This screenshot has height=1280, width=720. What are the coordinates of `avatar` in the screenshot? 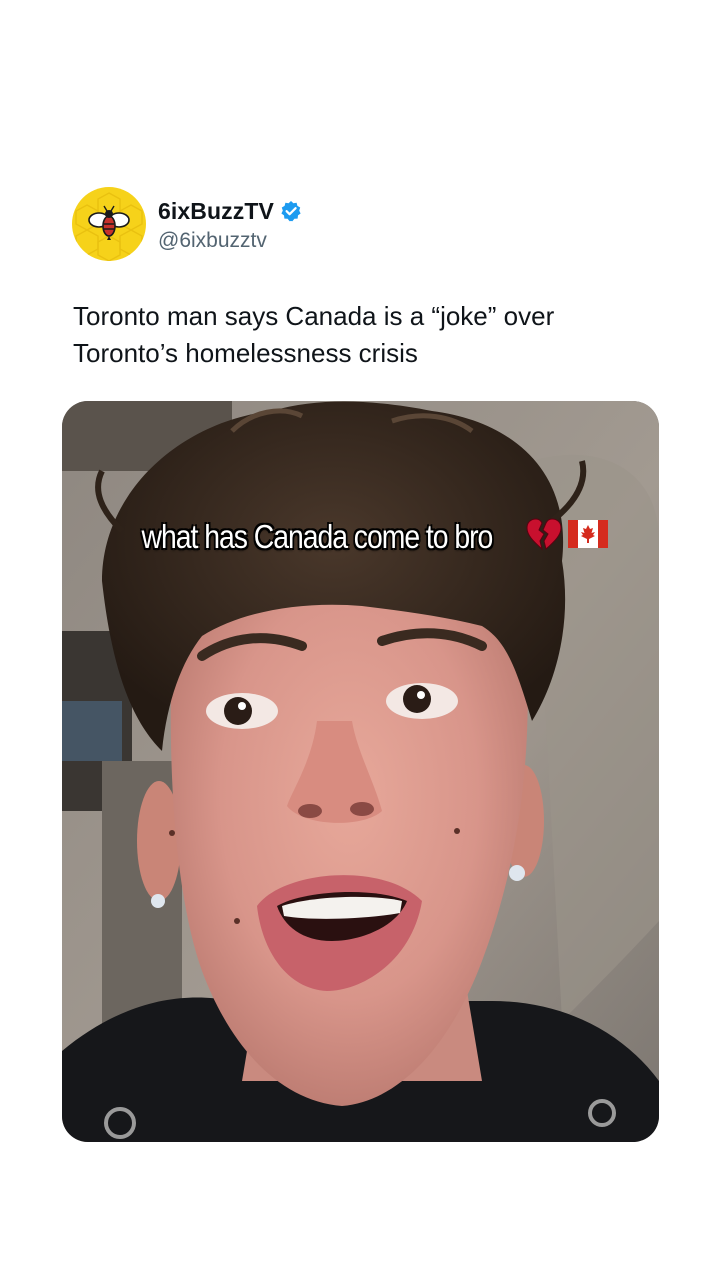 It's located at (109, 224).